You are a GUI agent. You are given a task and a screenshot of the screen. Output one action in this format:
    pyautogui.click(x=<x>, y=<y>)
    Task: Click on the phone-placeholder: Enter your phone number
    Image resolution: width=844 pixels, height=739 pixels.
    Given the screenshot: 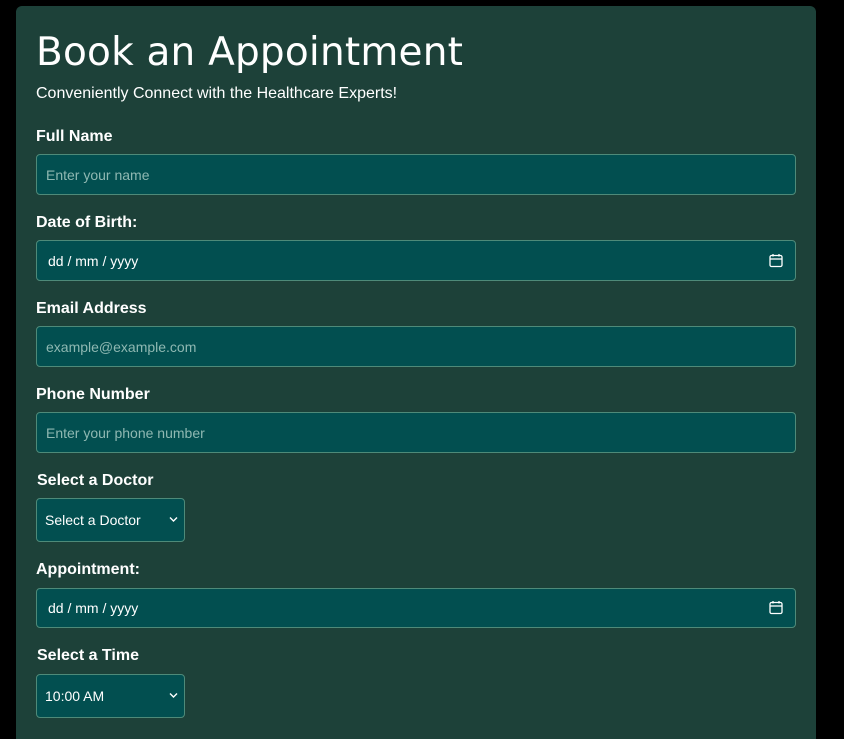 What is the action you would take?
    pyautogui.click(x=125, y=432)
    